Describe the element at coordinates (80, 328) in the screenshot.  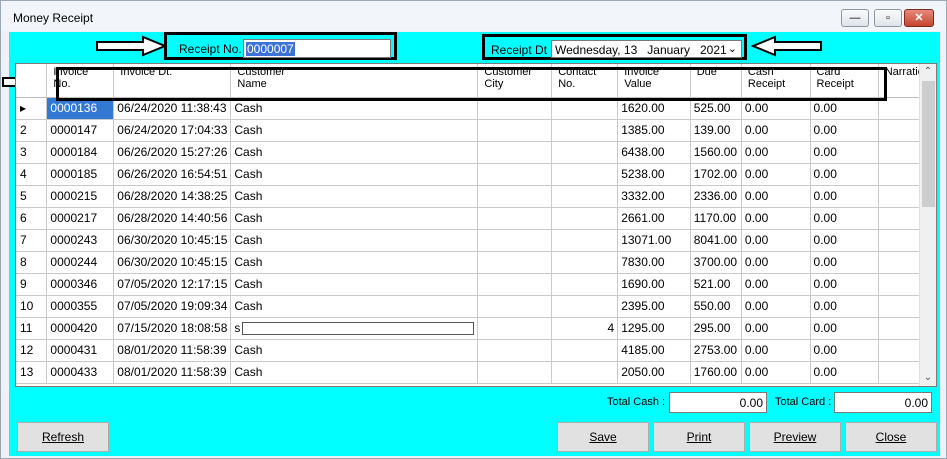
I see `grid-cell-inv: 0000420` at that location.